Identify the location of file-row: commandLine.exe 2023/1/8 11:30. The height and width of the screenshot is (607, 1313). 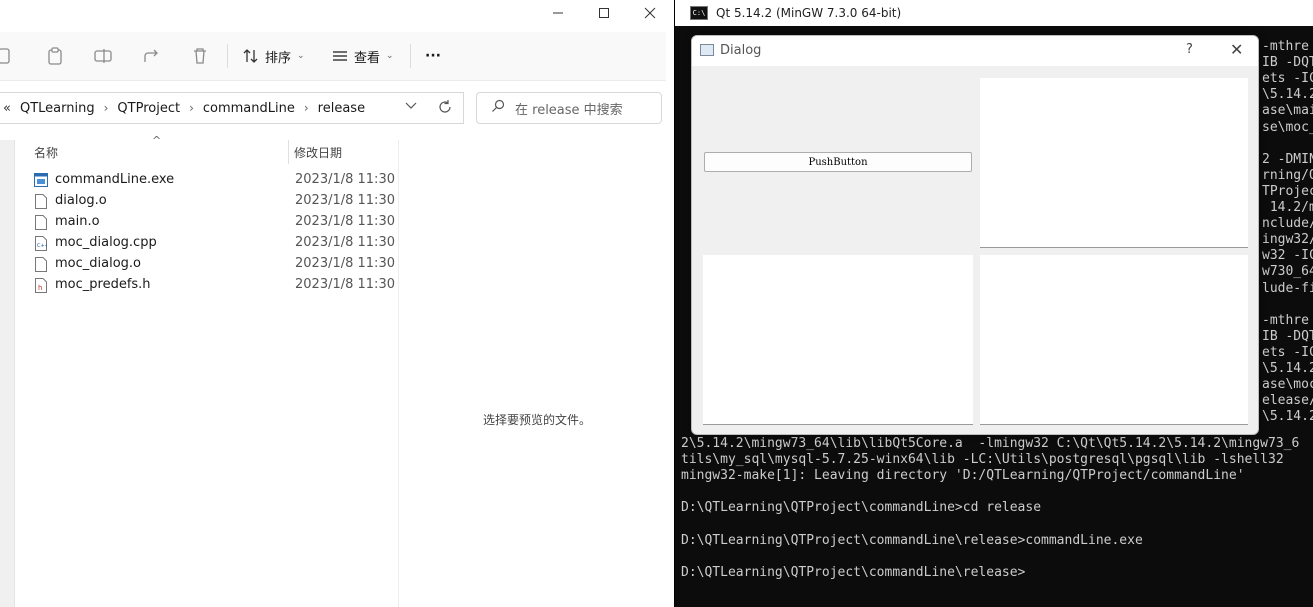
(207, 180).